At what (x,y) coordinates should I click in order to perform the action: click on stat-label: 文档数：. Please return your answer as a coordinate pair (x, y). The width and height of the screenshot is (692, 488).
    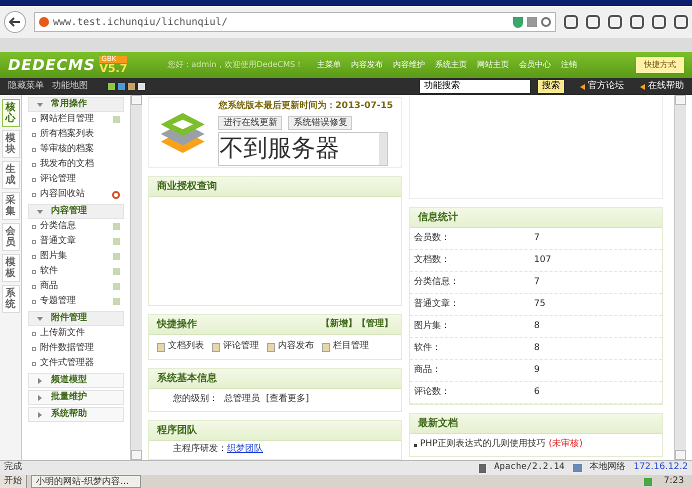
    Looking at the image, I should click on (432, 260).